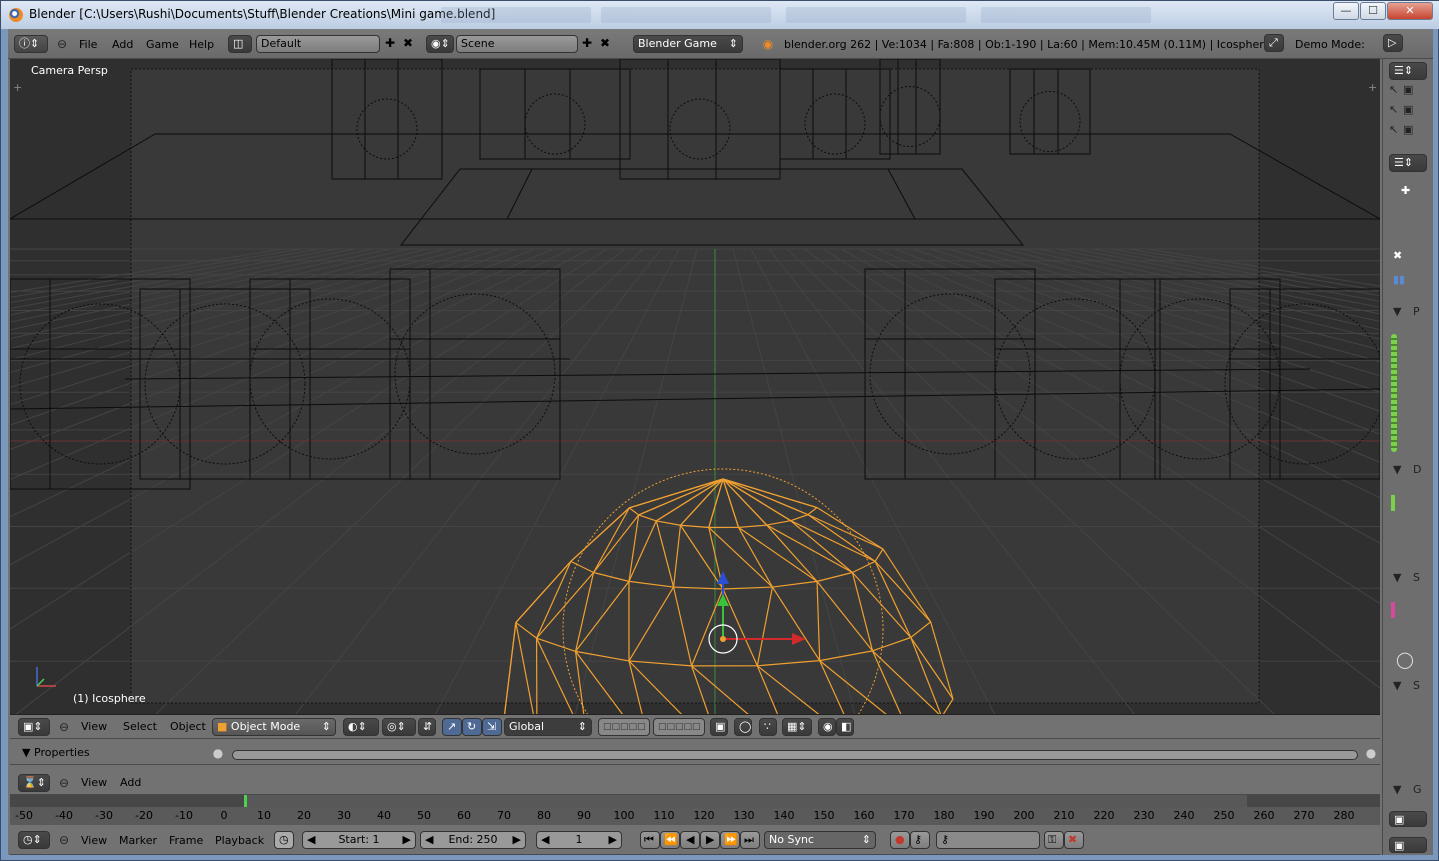  Describe the element at coordinates (472, 727) in the screenshot. I see `rotate-manipulator-icon: ↻` at that location.